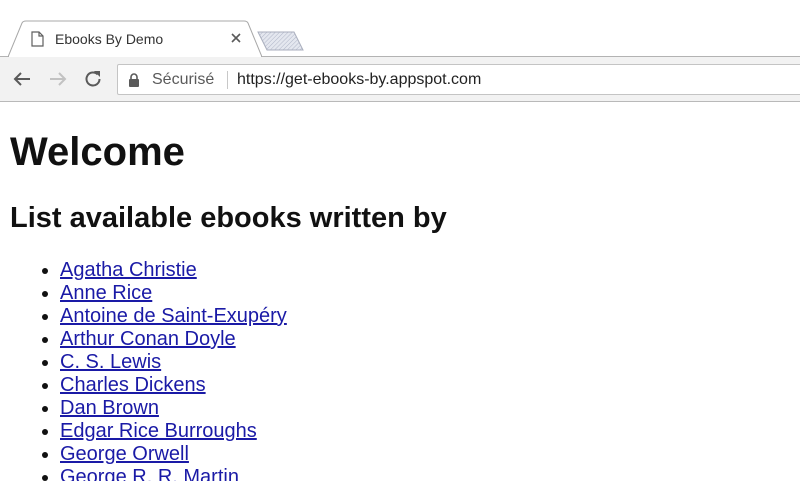  Describe the element at coordinates (173, 293) in the screenshot. I see `list-item: Anne Rice` at that location.